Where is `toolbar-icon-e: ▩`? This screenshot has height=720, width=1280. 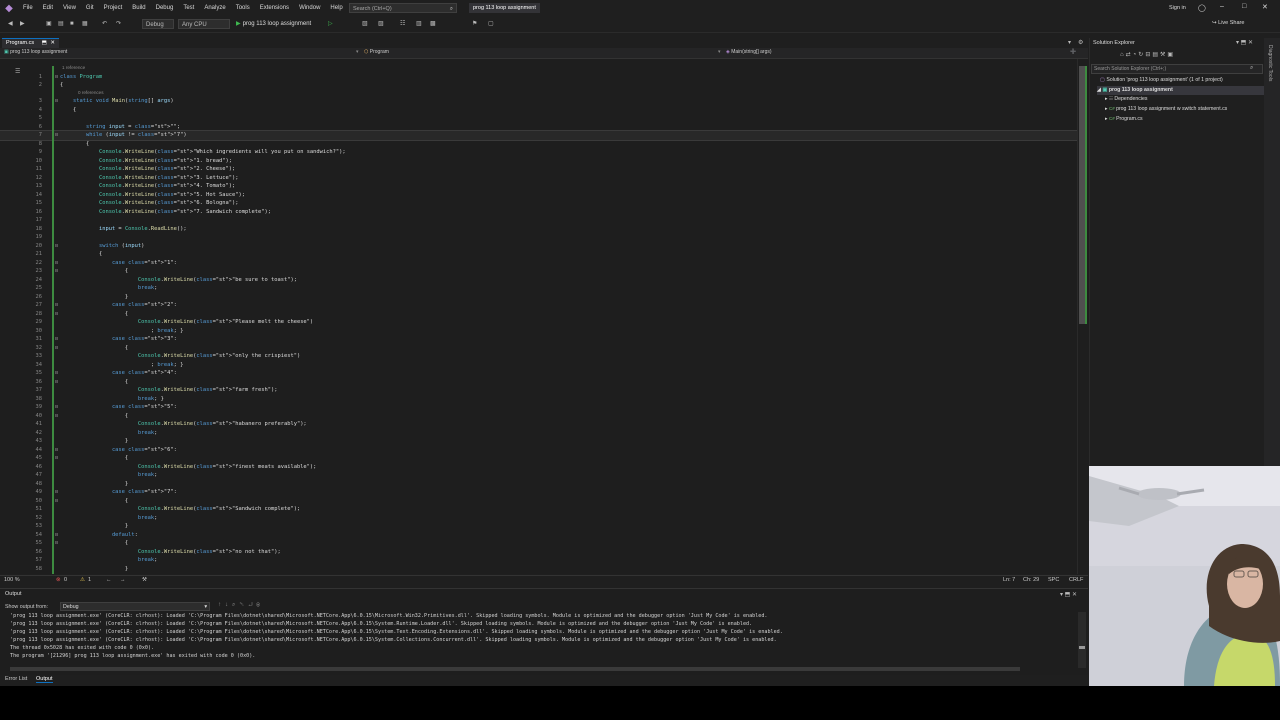 toolbar-icon-e: ▩ is located at coordinates (433, 24).